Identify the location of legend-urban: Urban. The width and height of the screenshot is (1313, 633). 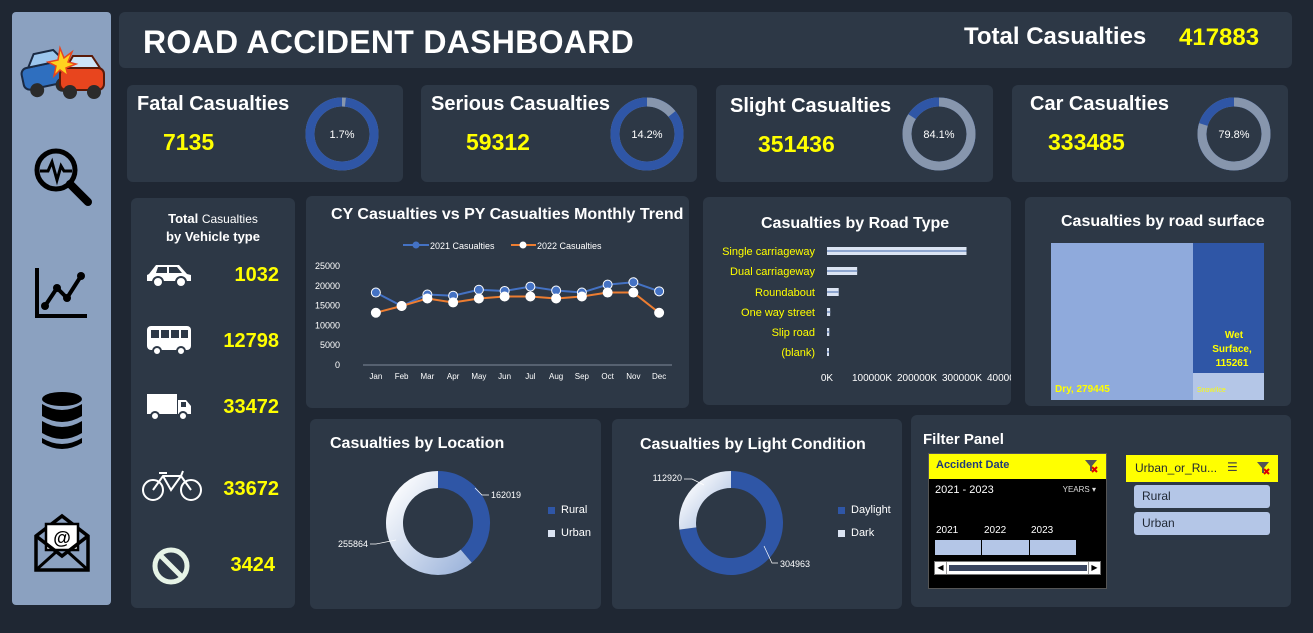
(569, 533).